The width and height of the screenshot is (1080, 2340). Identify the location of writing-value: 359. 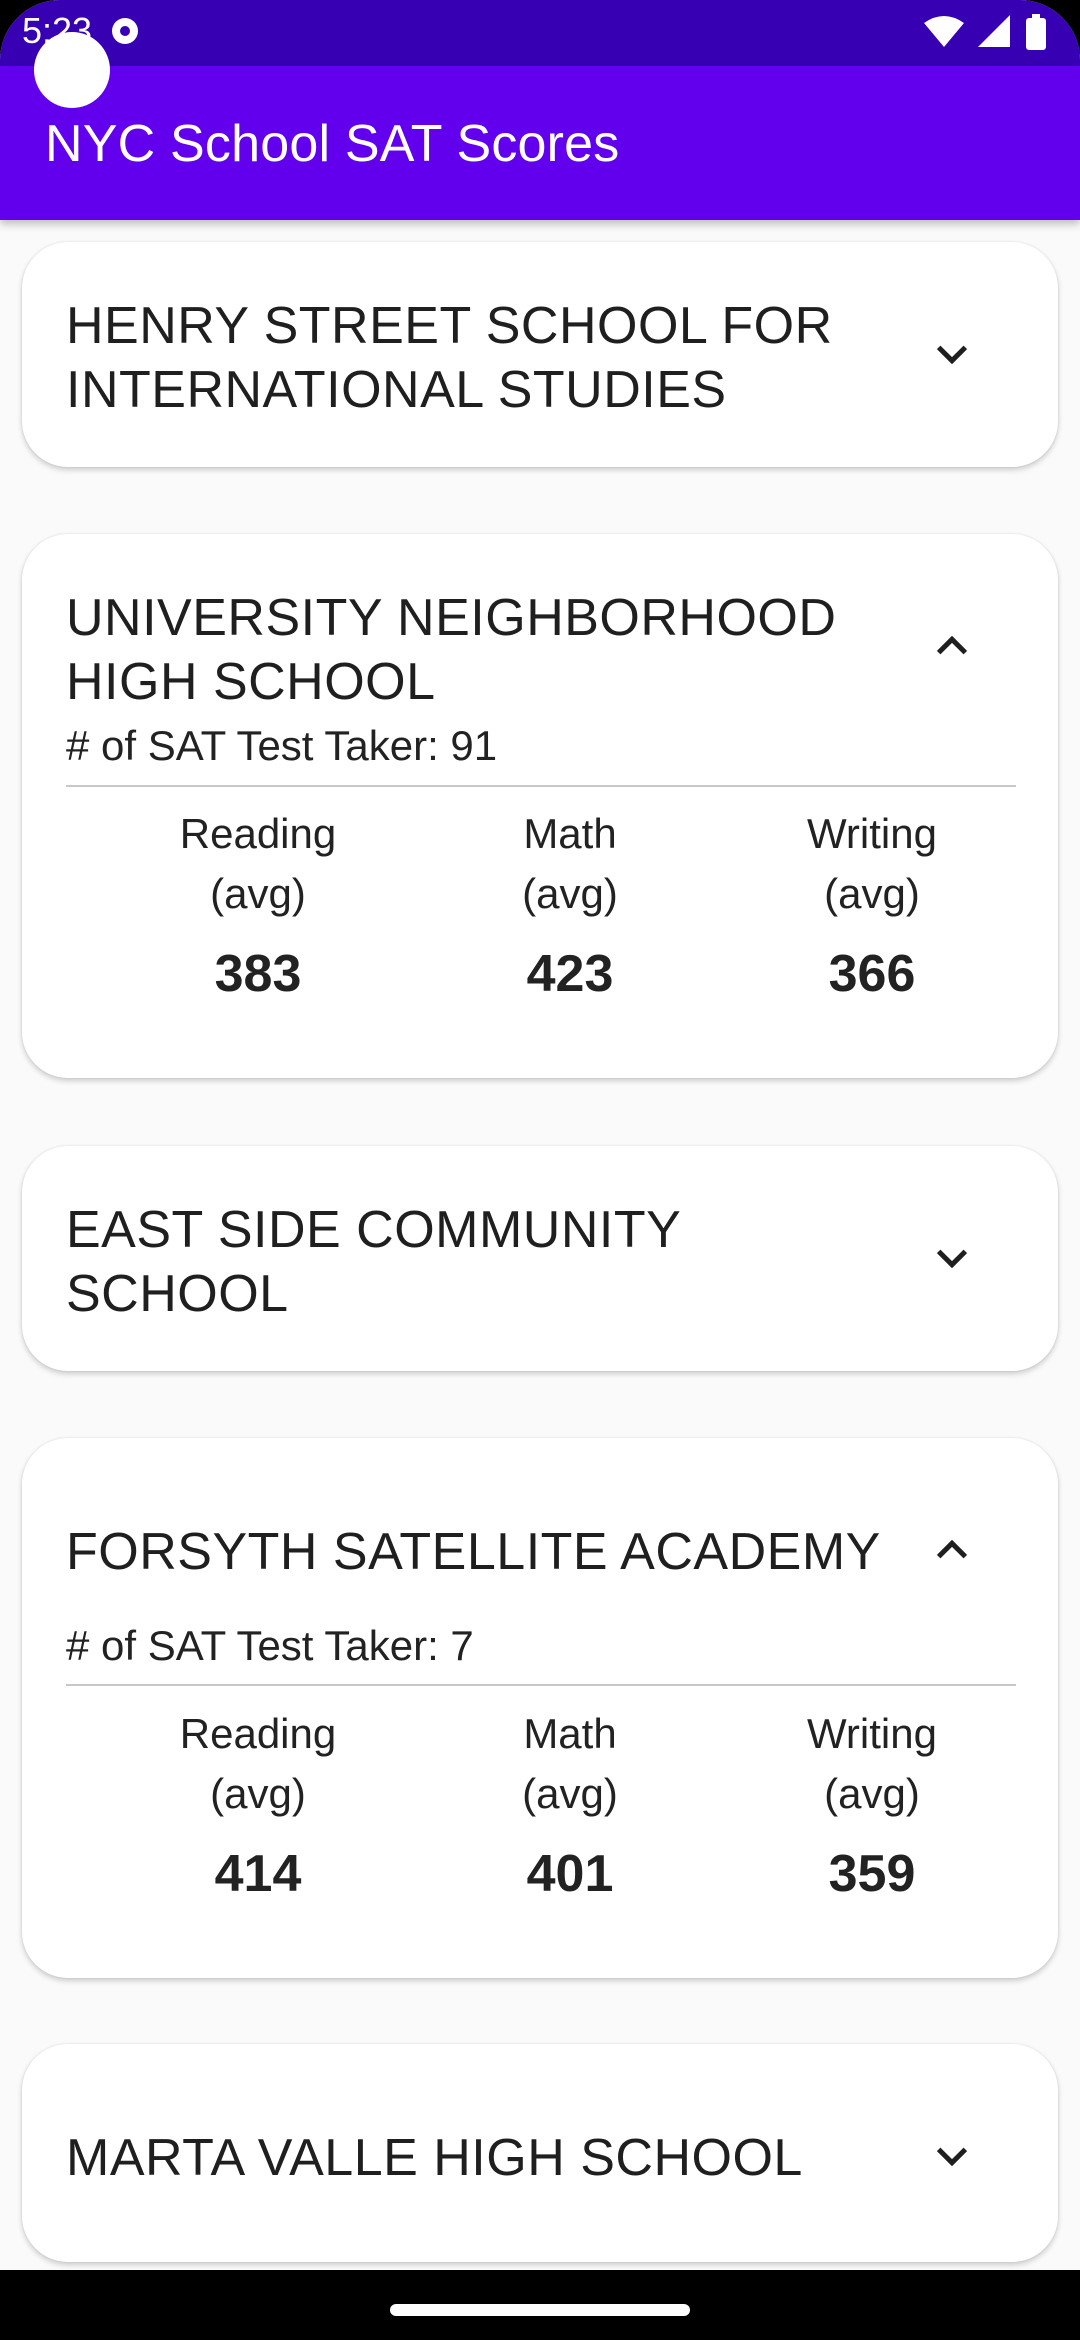
(872, 1874).